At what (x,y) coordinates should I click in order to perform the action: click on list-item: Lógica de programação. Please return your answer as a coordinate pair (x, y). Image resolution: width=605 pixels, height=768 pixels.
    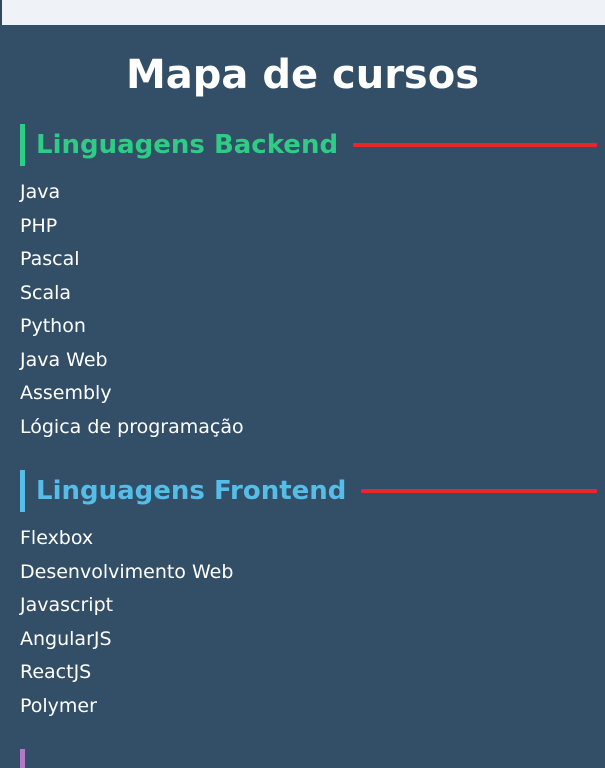
    Looking at the image, I should click on (312, 428).